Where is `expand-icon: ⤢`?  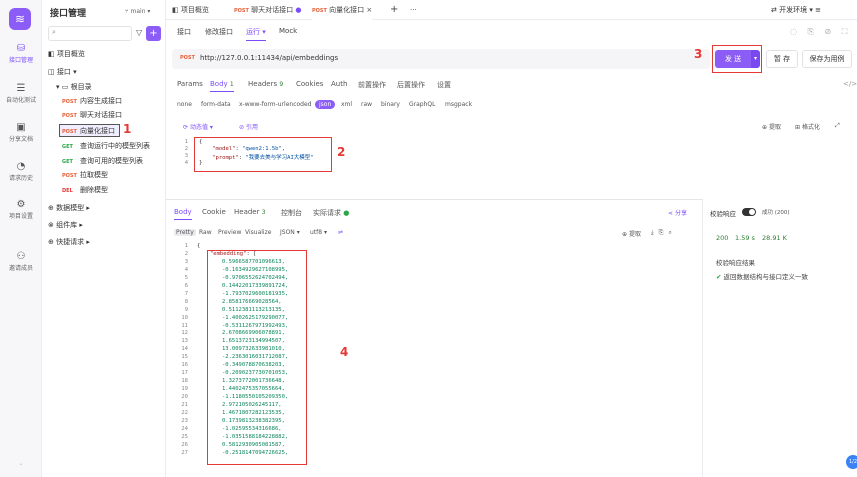
expand-icon: ⤢ is located at coordinates (837, 126).